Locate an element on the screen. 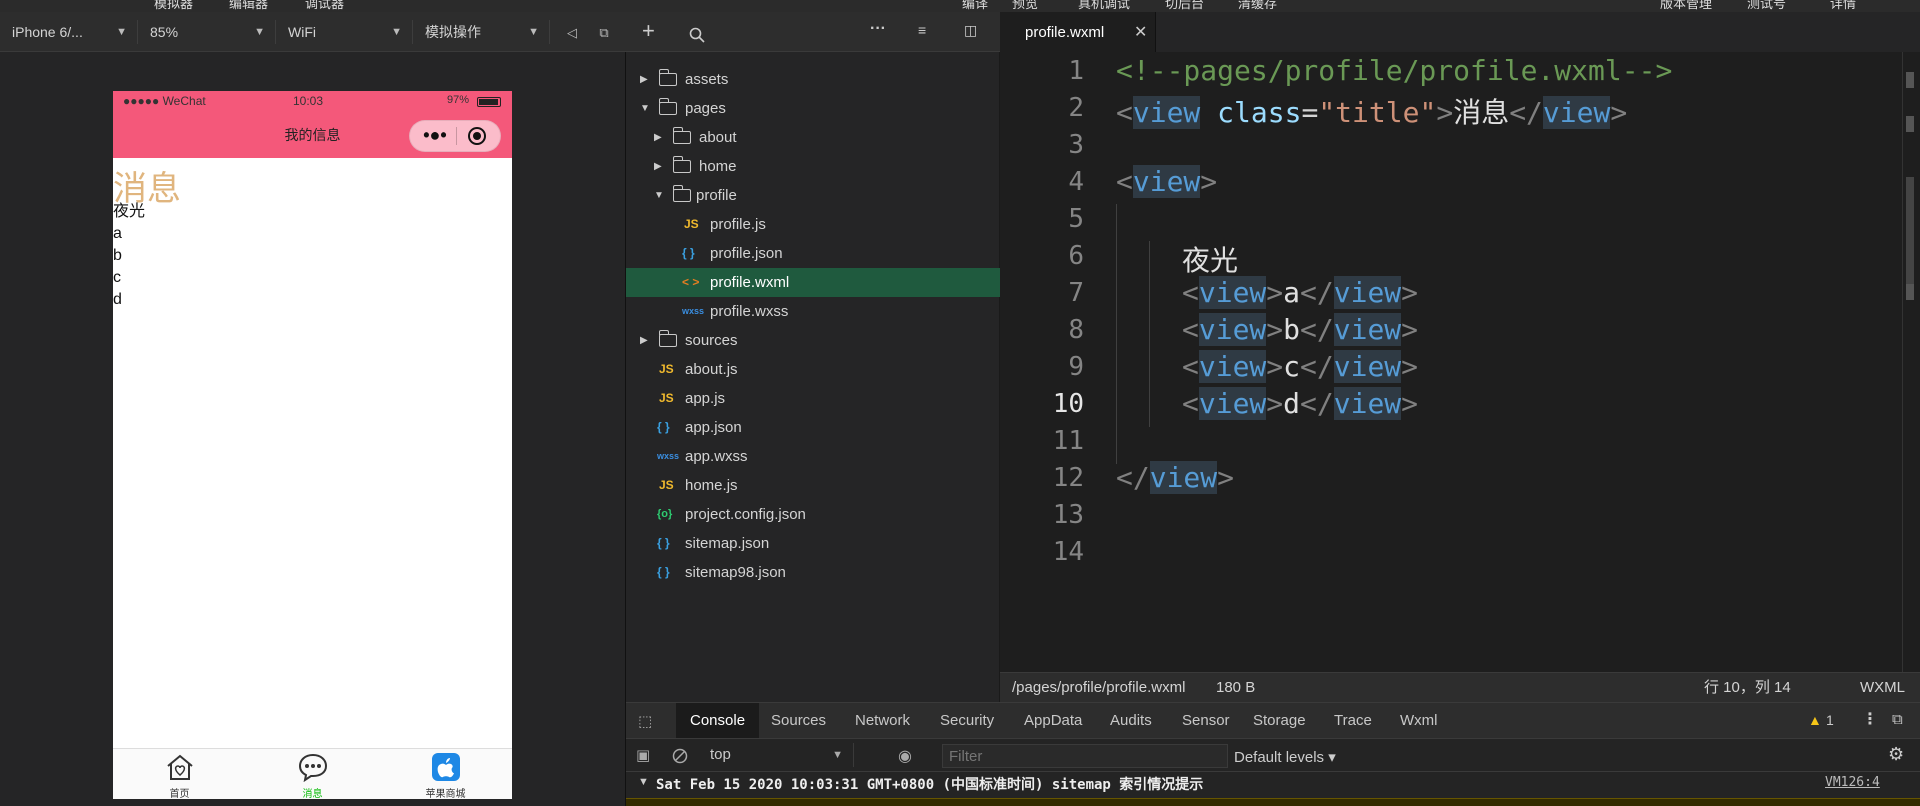  content-line: b is located at coordinates (117, 255).